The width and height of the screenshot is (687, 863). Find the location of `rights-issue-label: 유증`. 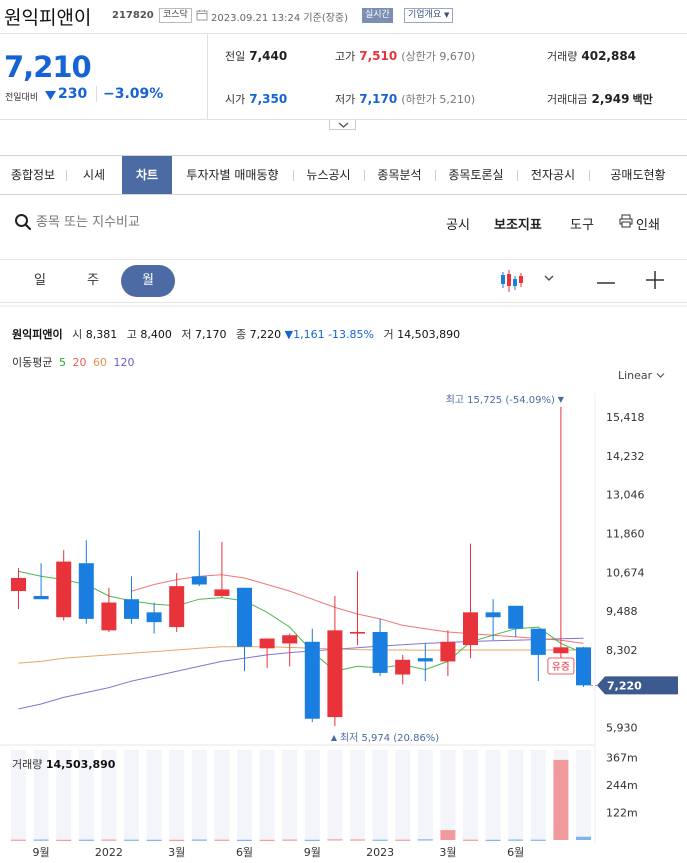

rights-issue-label: 유증 is located at coordinates (561, 667).